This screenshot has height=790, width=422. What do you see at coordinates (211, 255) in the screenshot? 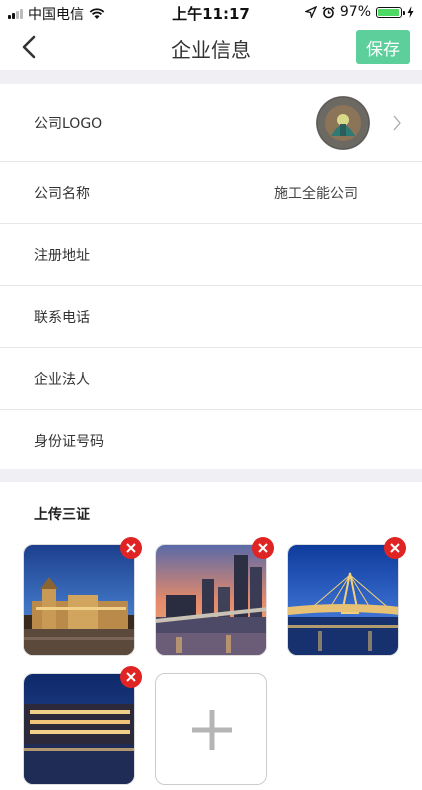
I see `address-row: 注册地址` at bounding box center [211, 255].